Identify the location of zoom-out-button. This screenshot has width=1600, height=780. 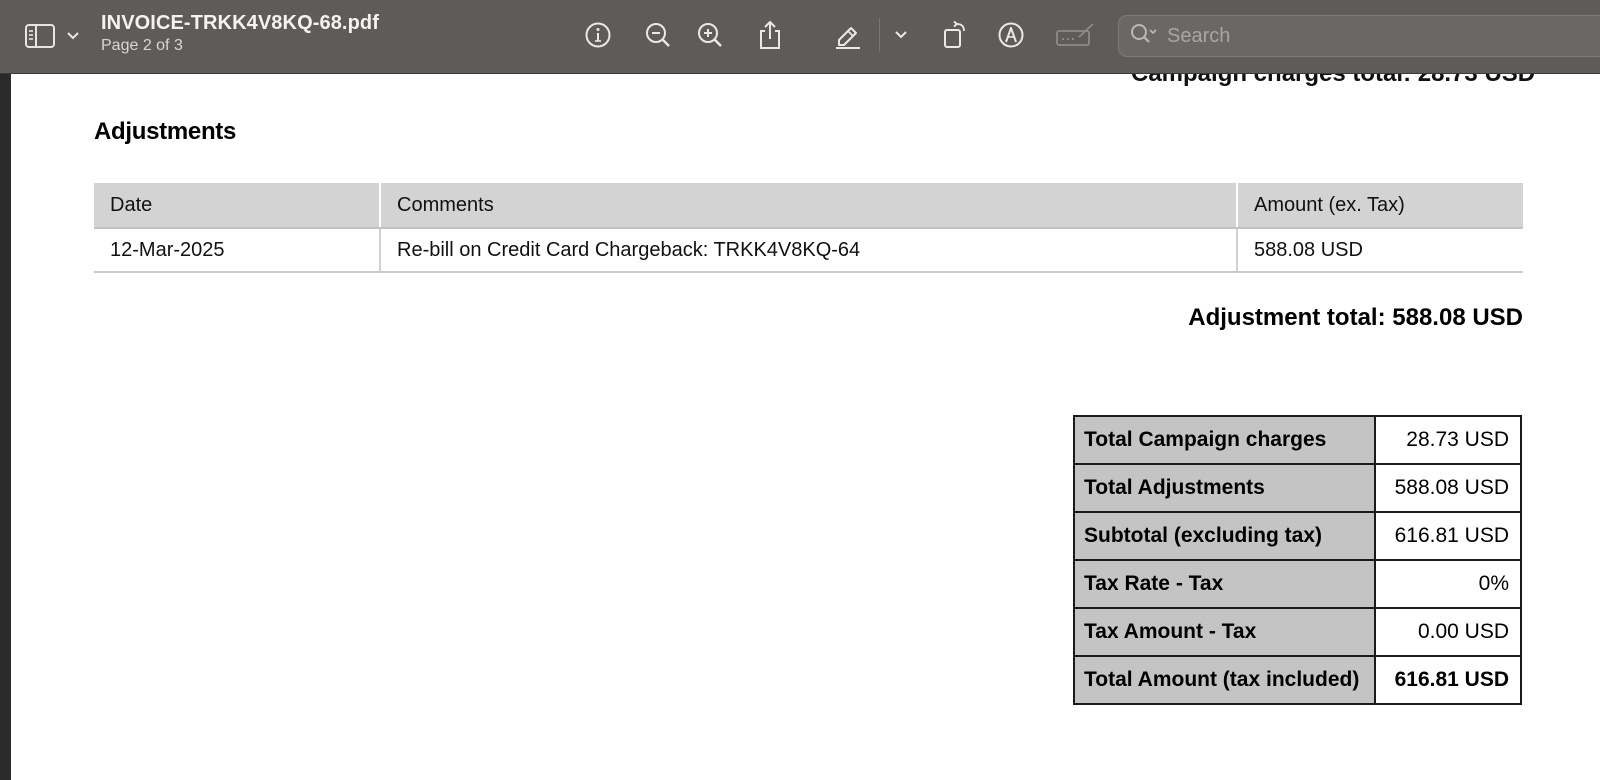
(658, 35).